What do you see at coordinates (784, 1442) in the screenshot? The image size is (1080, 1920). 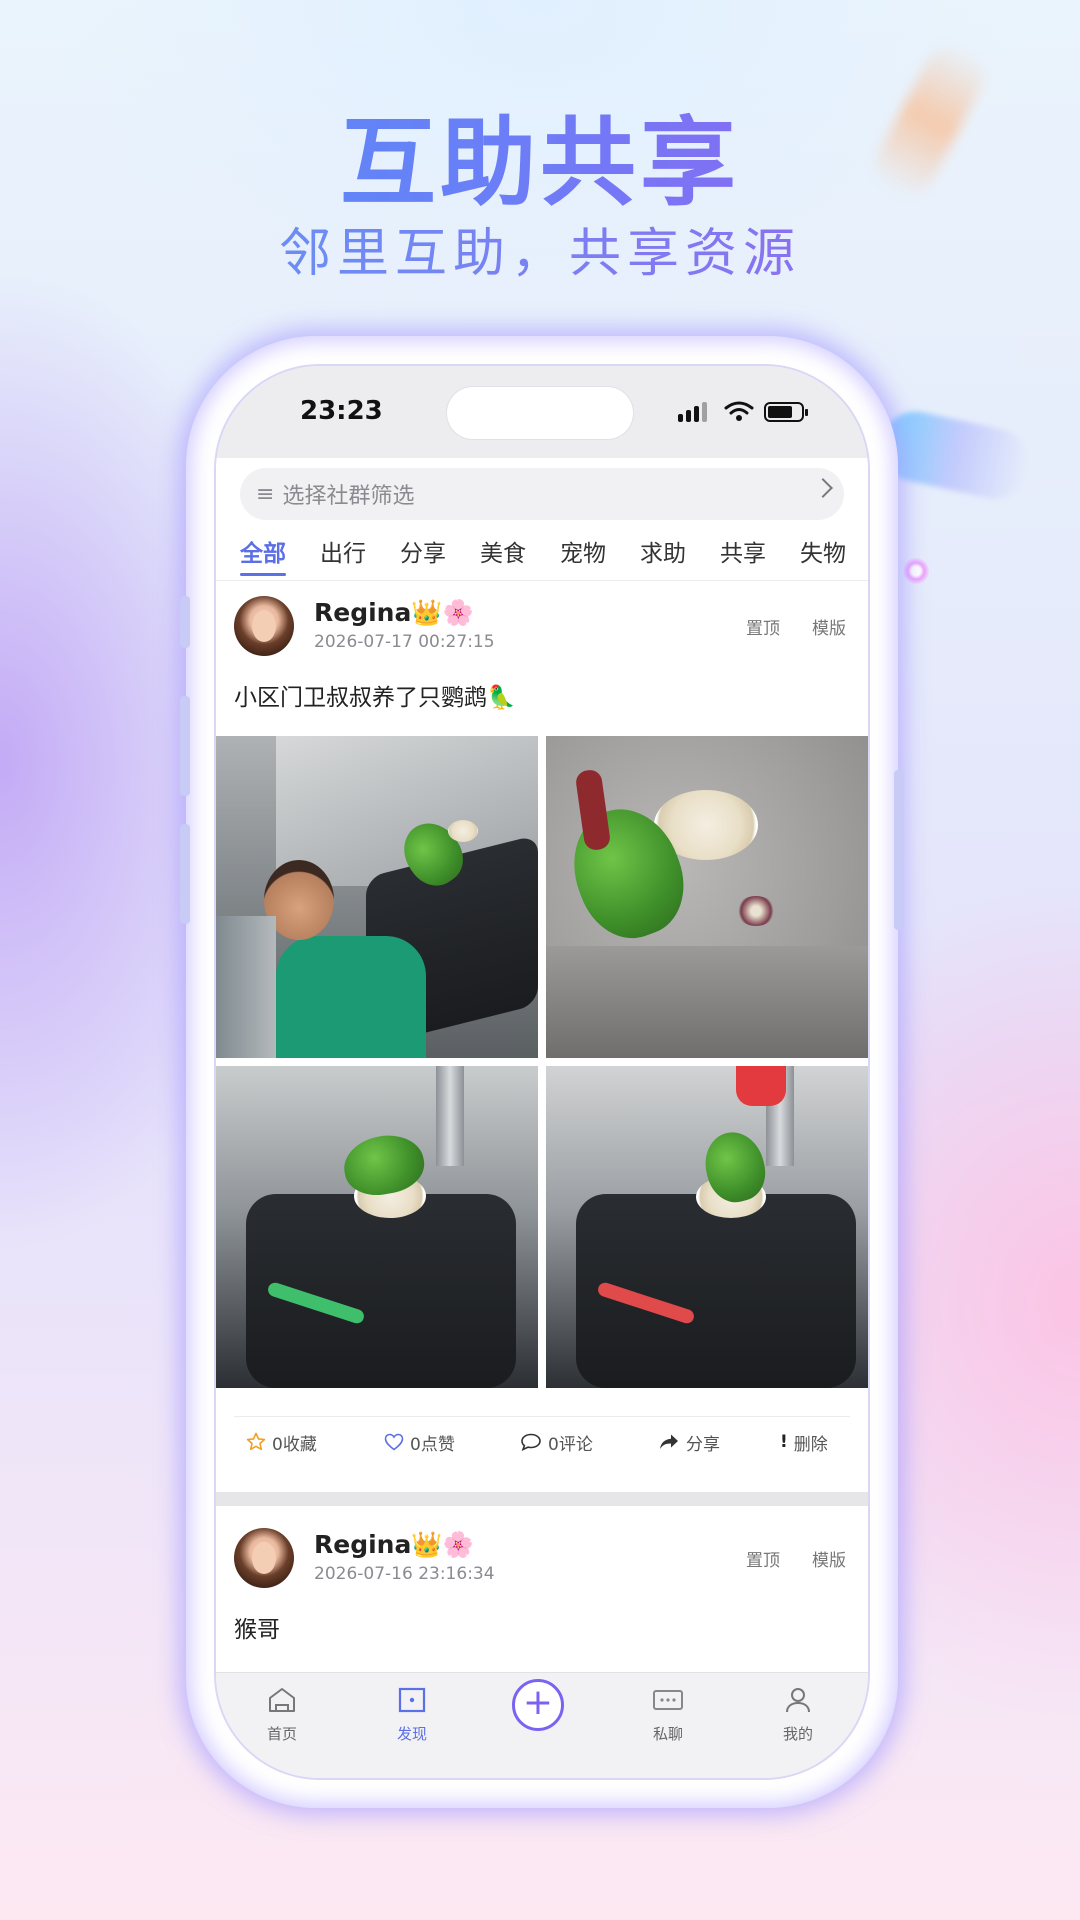 I see `exclamation-icon: !` at bounding box center [784, 1442].